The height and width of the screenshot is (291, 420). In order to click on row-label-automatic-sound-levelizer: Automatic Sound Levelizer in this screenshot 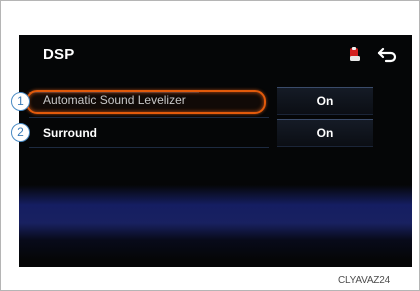, I will do `click(114, 100)`.